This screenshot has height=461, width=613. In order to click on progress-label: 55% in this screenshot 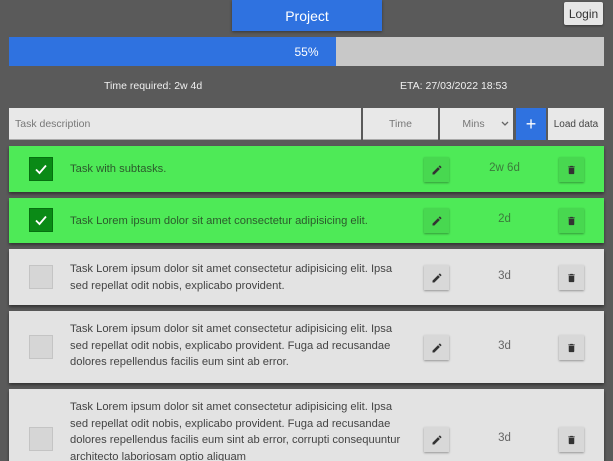, I will do `click(306, 51)`.